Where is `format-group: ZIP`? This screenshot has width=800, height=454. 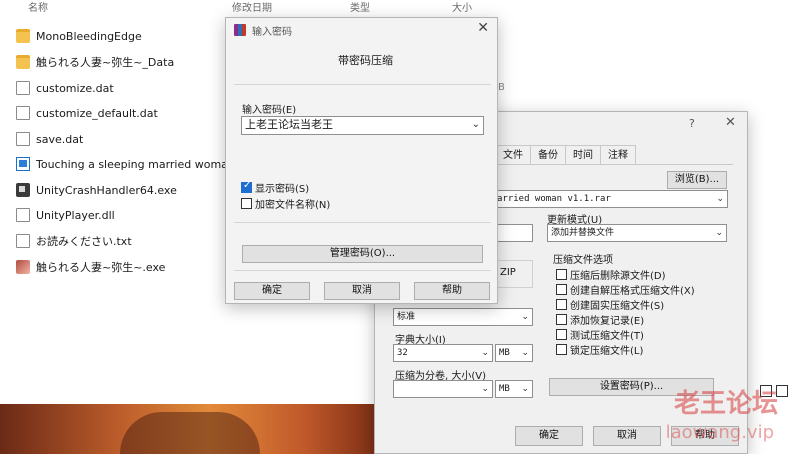
format-group: ZIP is located at coordinates (513, 274).